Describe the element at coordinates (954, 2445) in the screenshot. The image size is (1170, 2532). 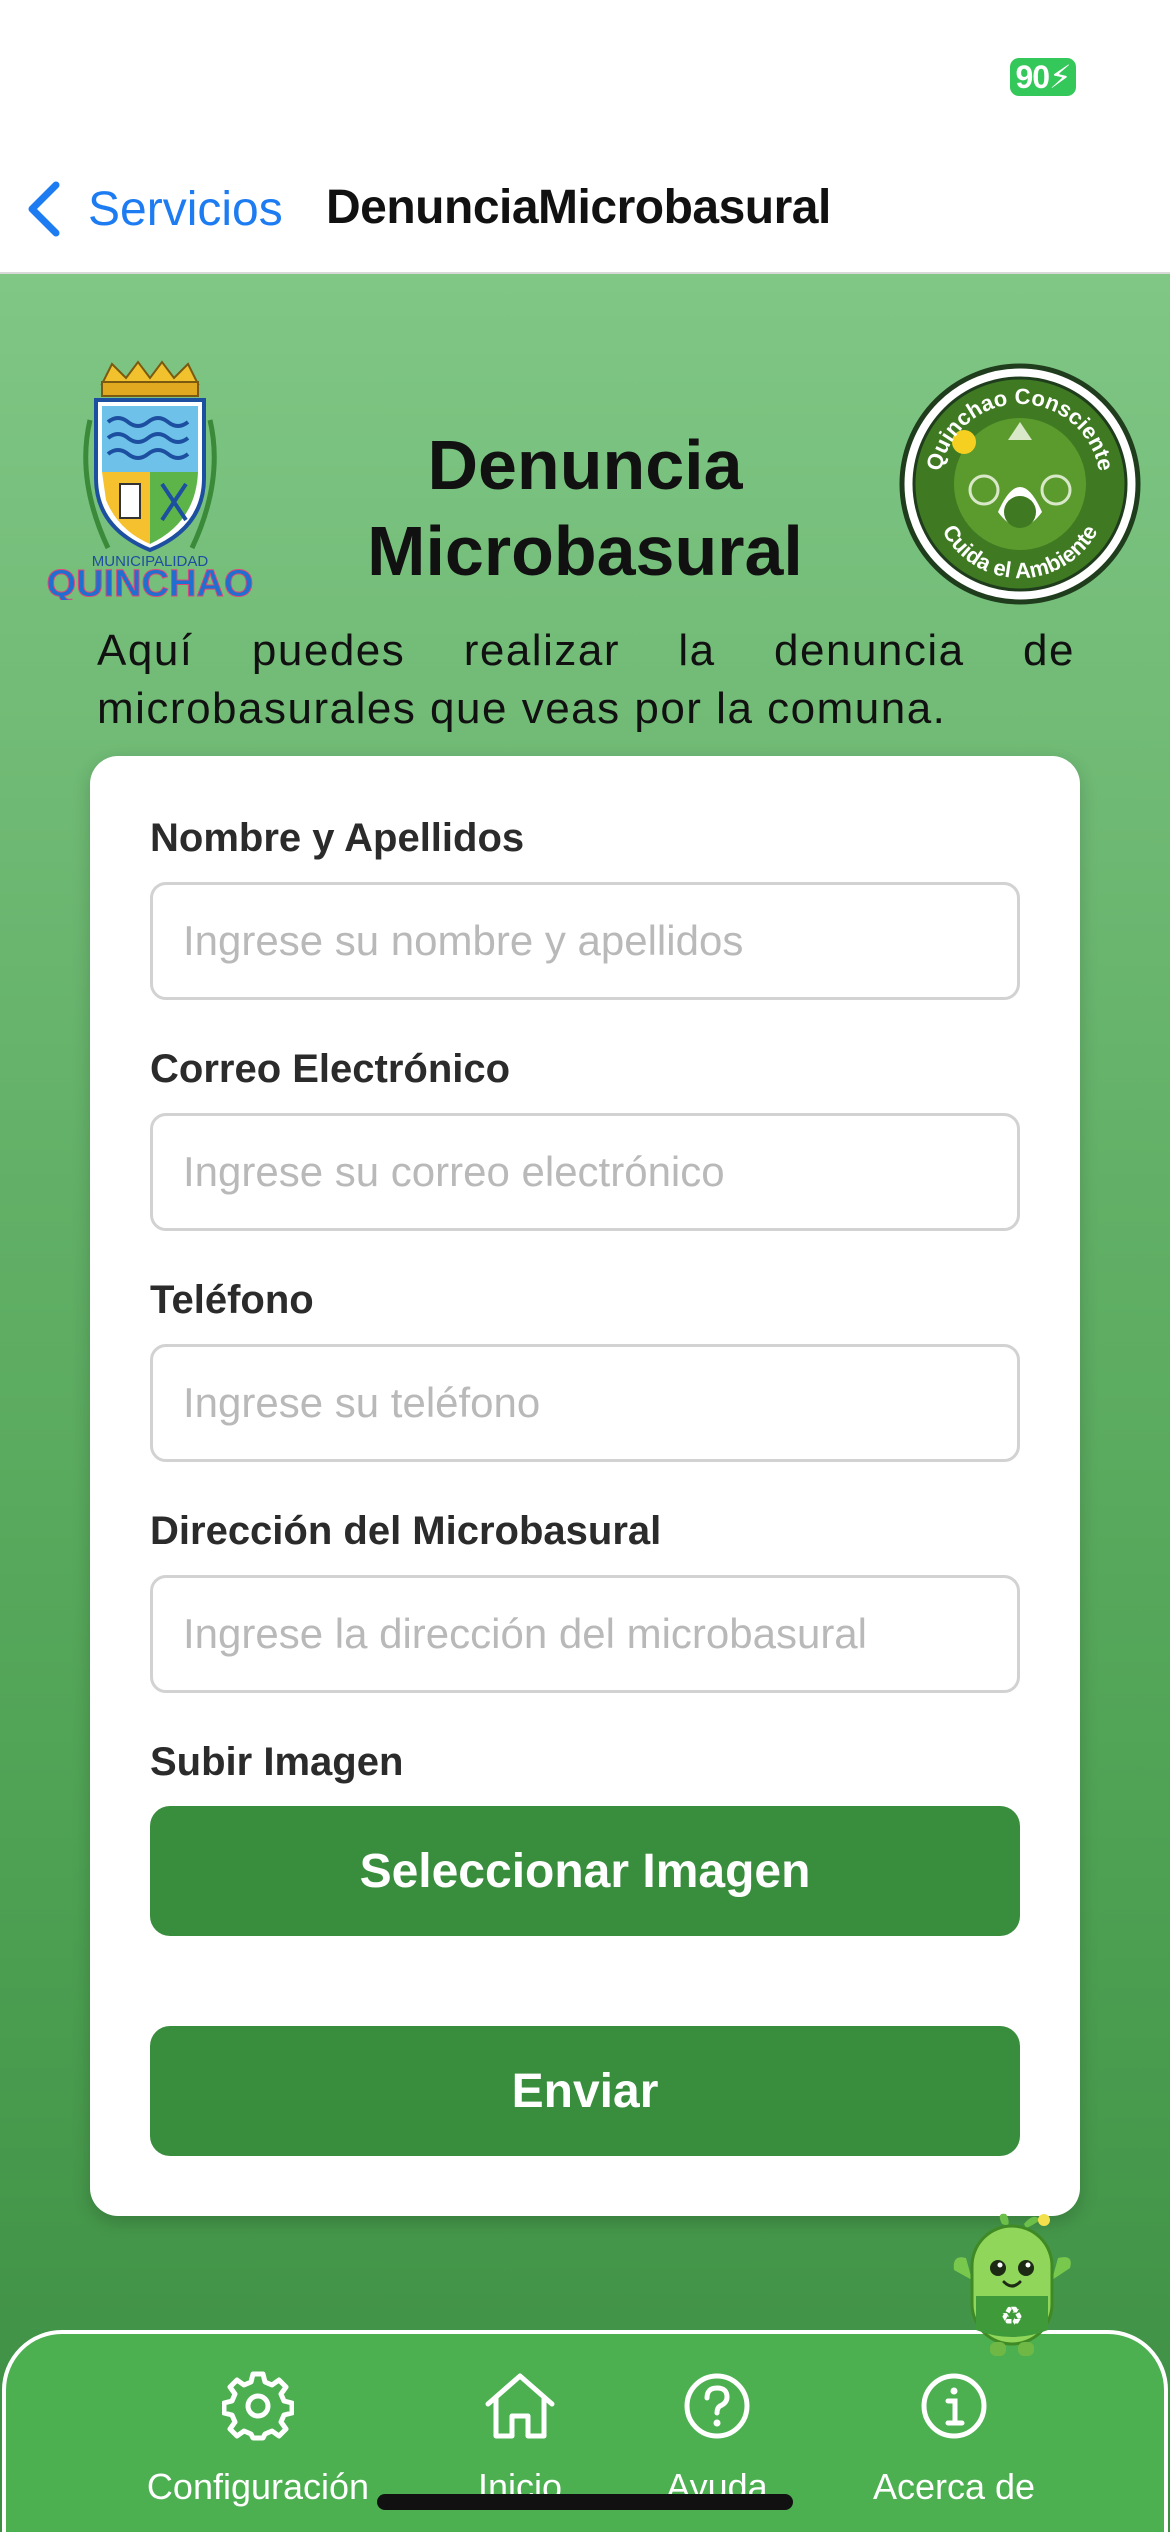
I see `tab-acerca-de: Acerca de` at that location.